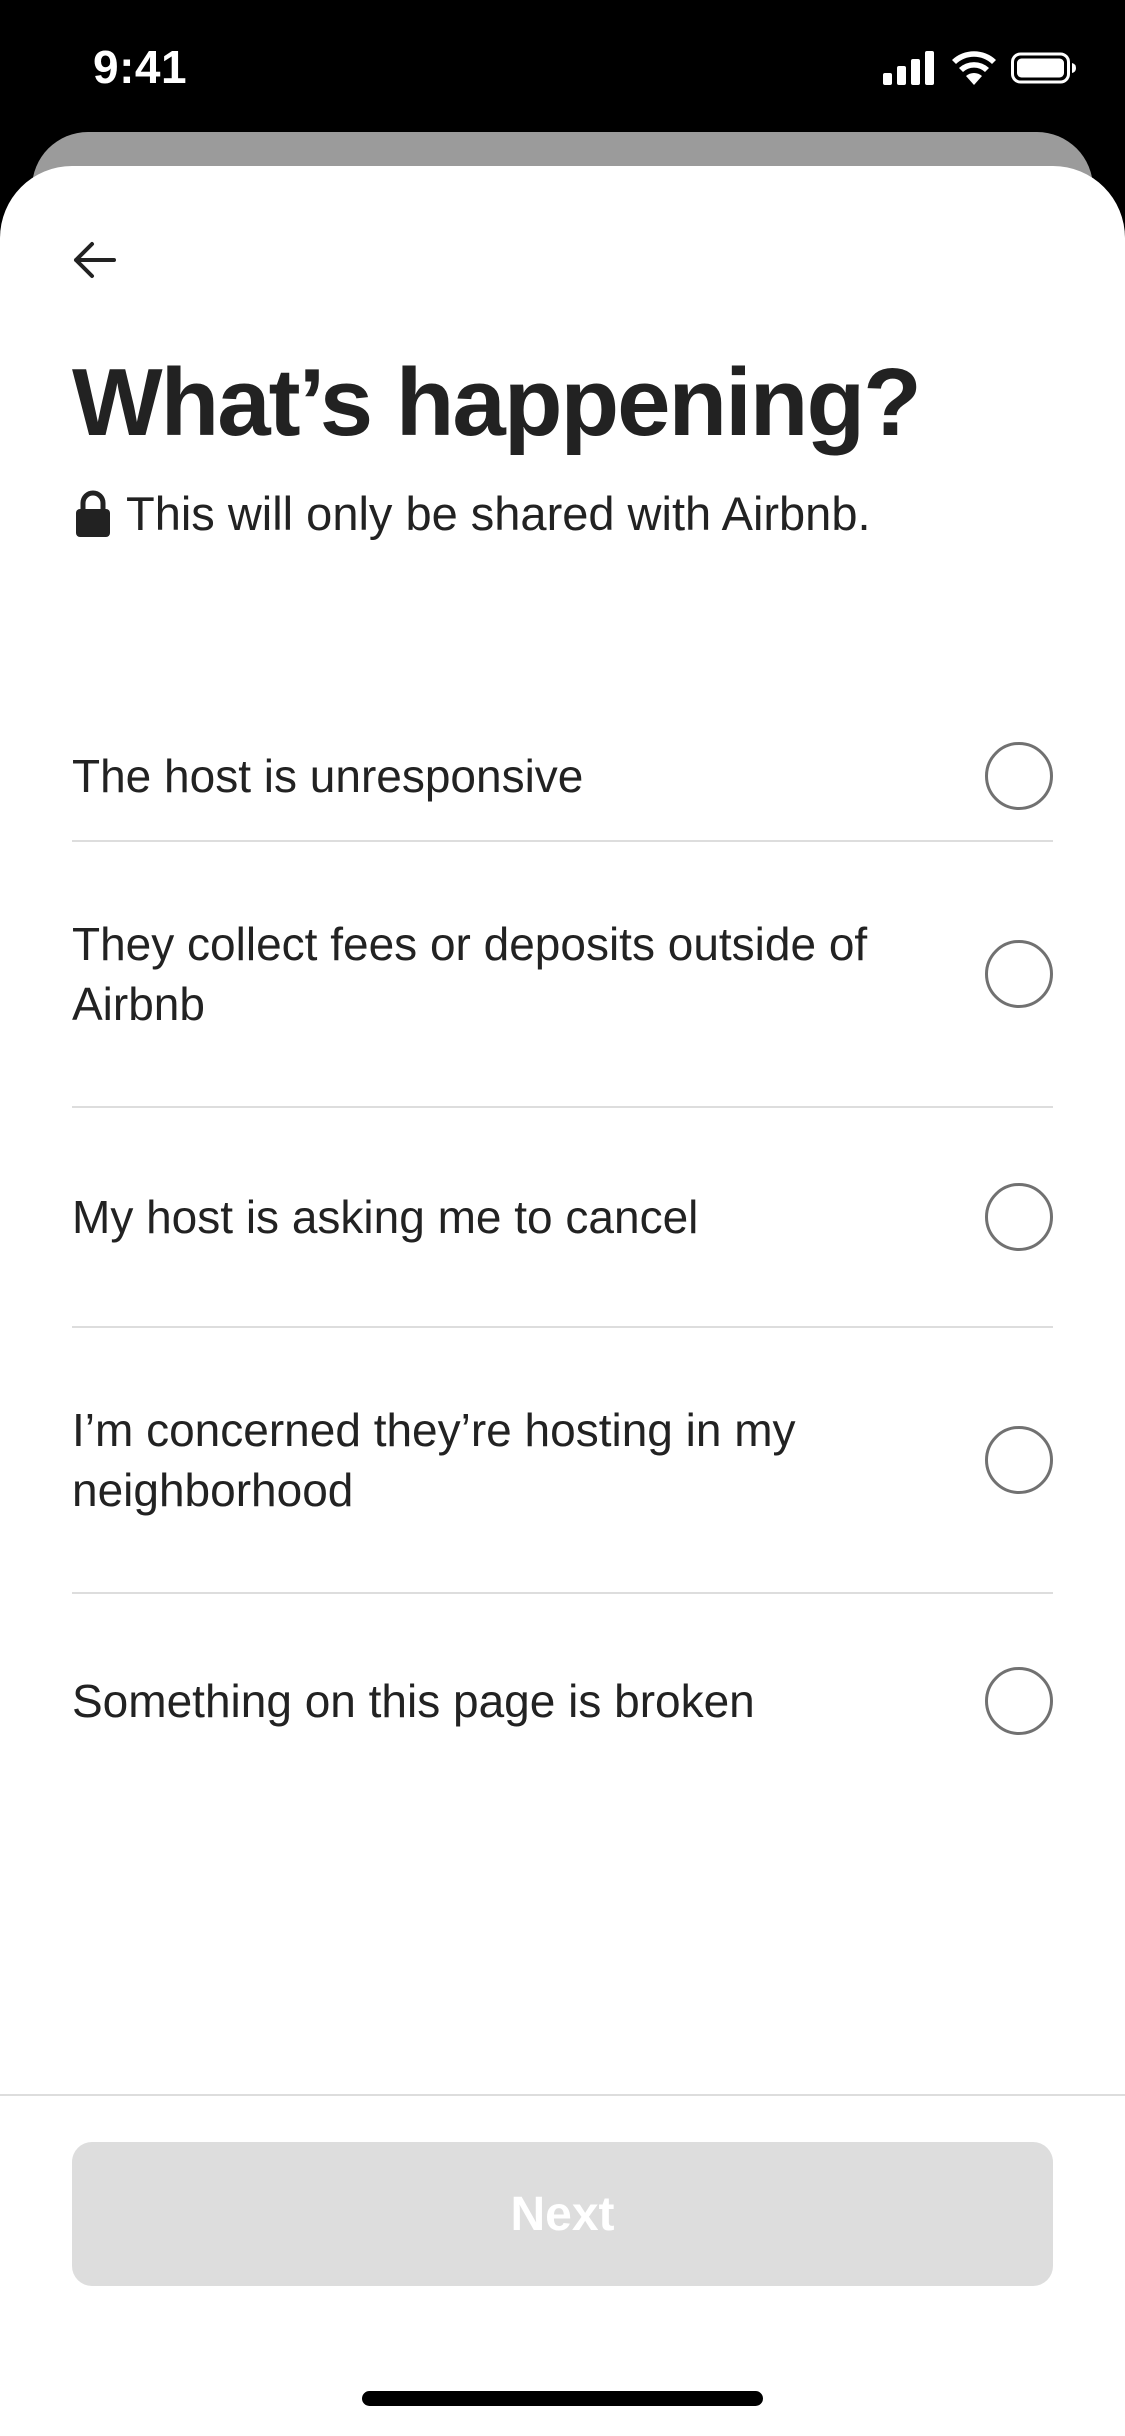  I want to click on battery-icon, so click(1044, 68).